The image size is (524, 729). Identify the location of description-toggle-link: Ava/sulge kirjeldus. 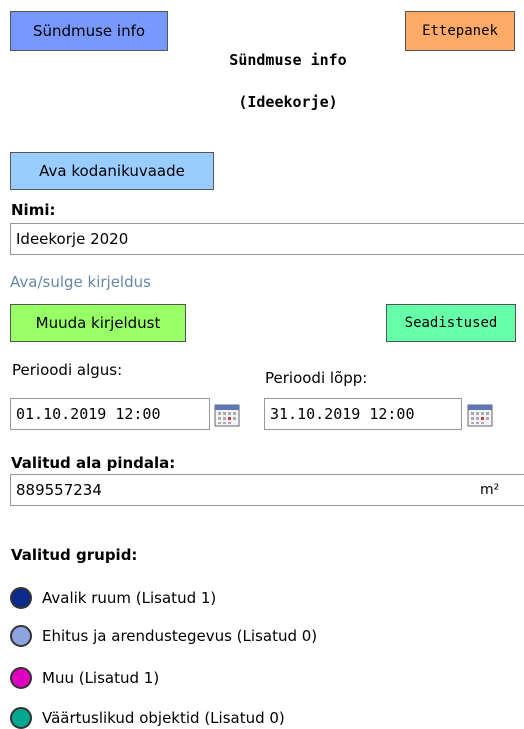
(80, 282).